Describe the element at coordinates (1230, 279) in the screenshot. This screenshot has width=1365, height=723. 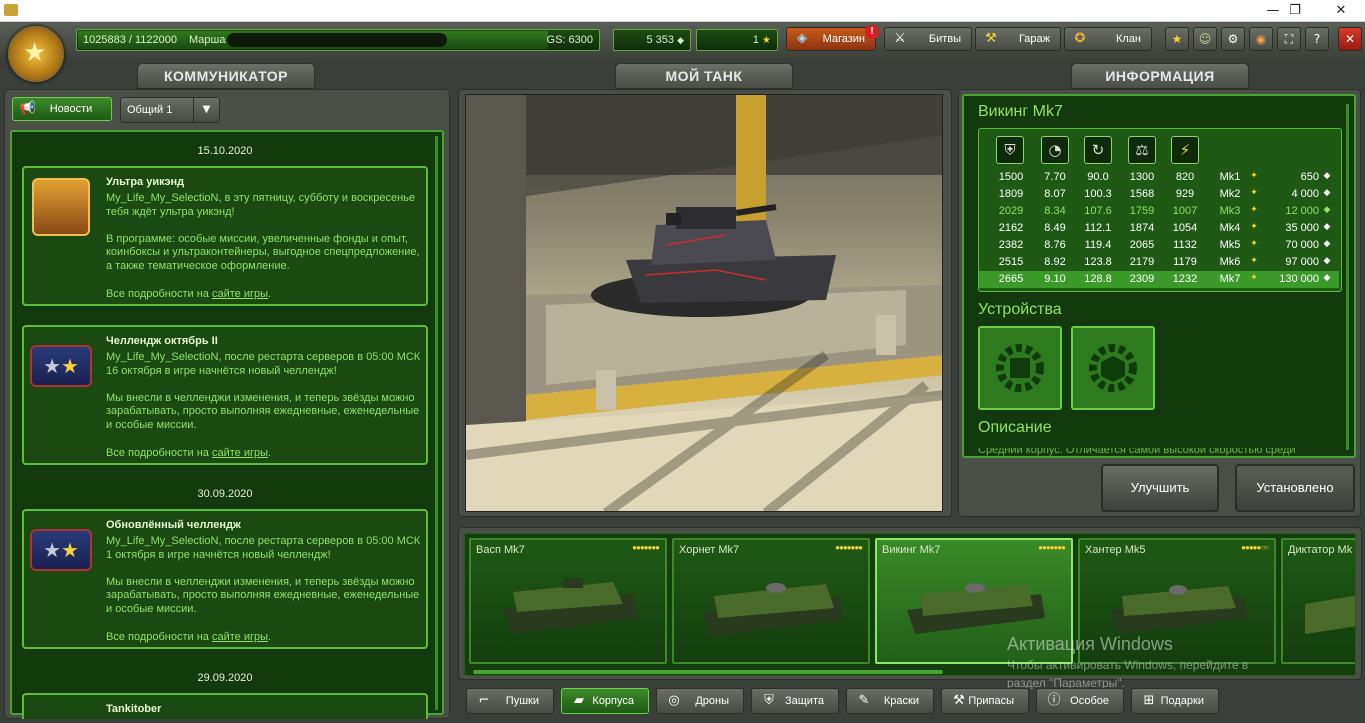
I see `mk-level: Mk7` at that location.